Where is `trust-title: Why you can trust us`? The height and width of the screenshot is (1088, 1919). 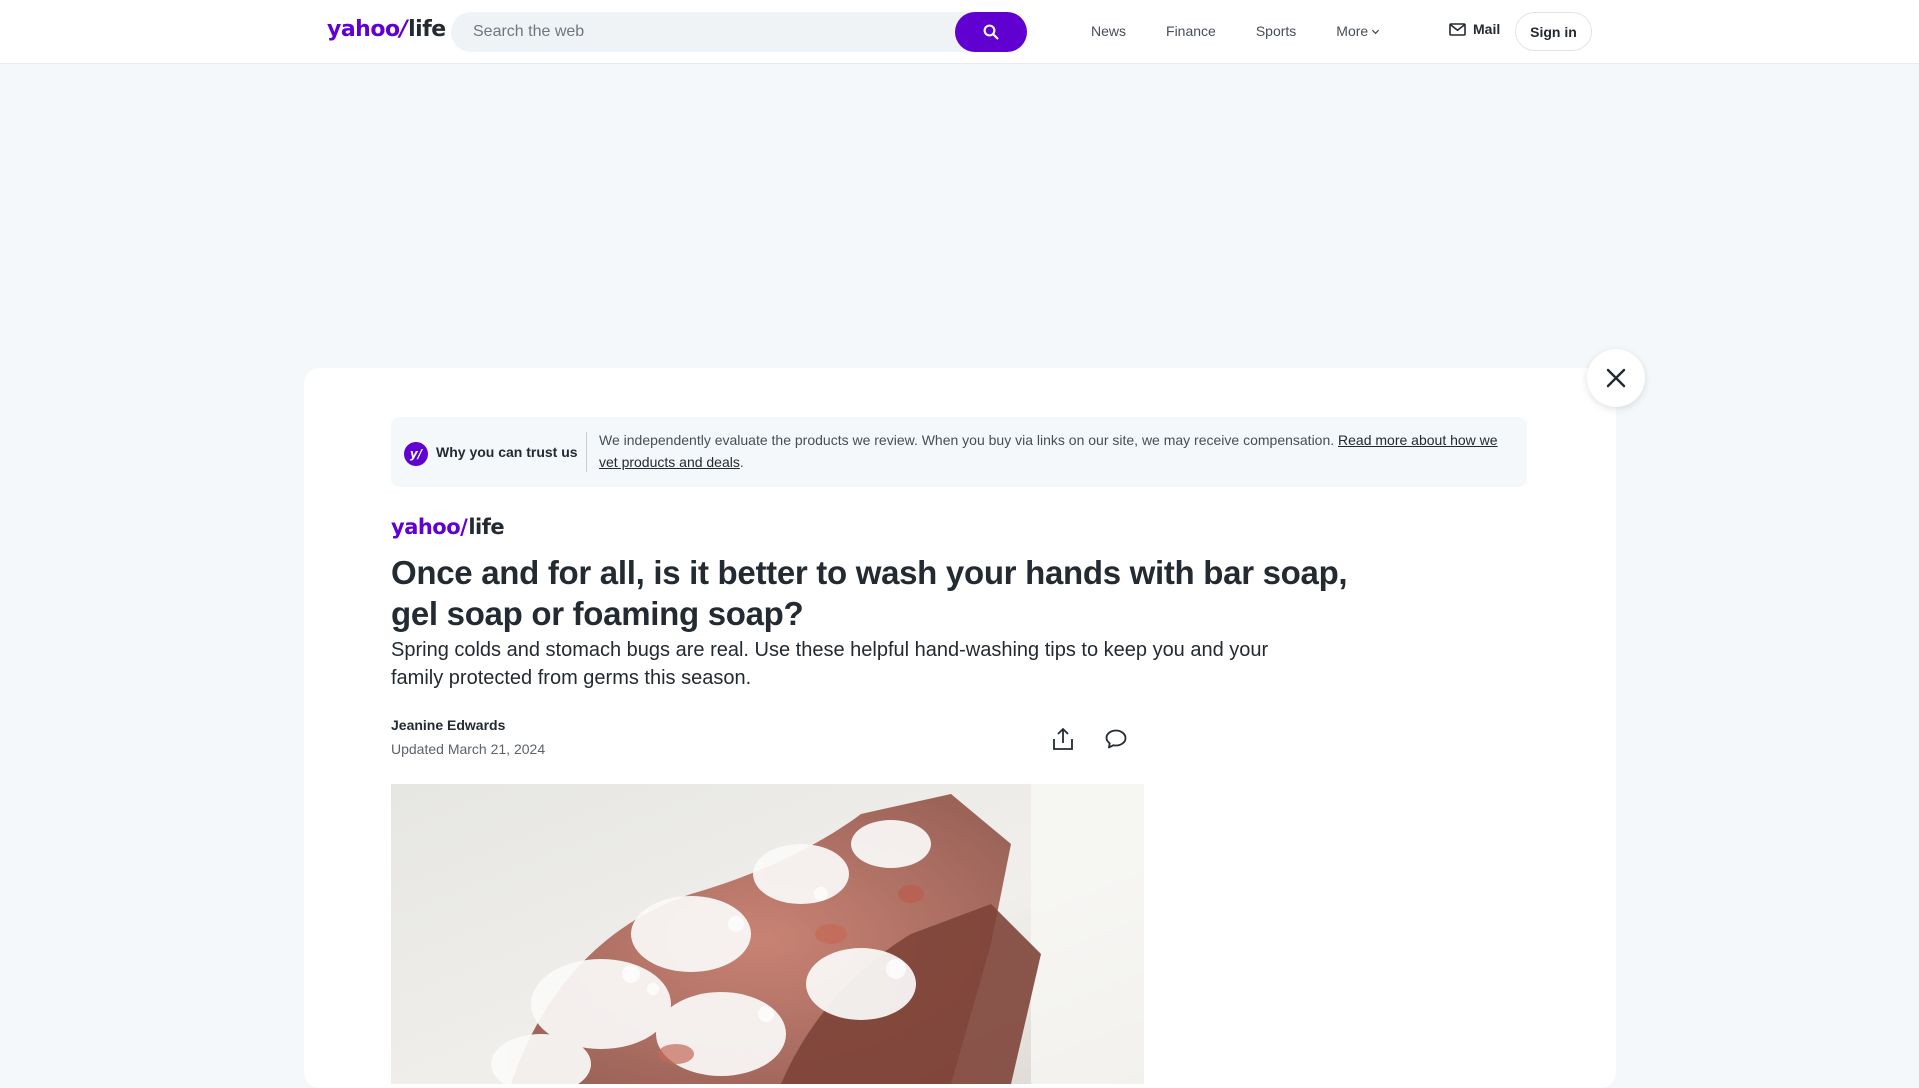
trust-title: Why you can trust us is located at coordinates (507, 452).